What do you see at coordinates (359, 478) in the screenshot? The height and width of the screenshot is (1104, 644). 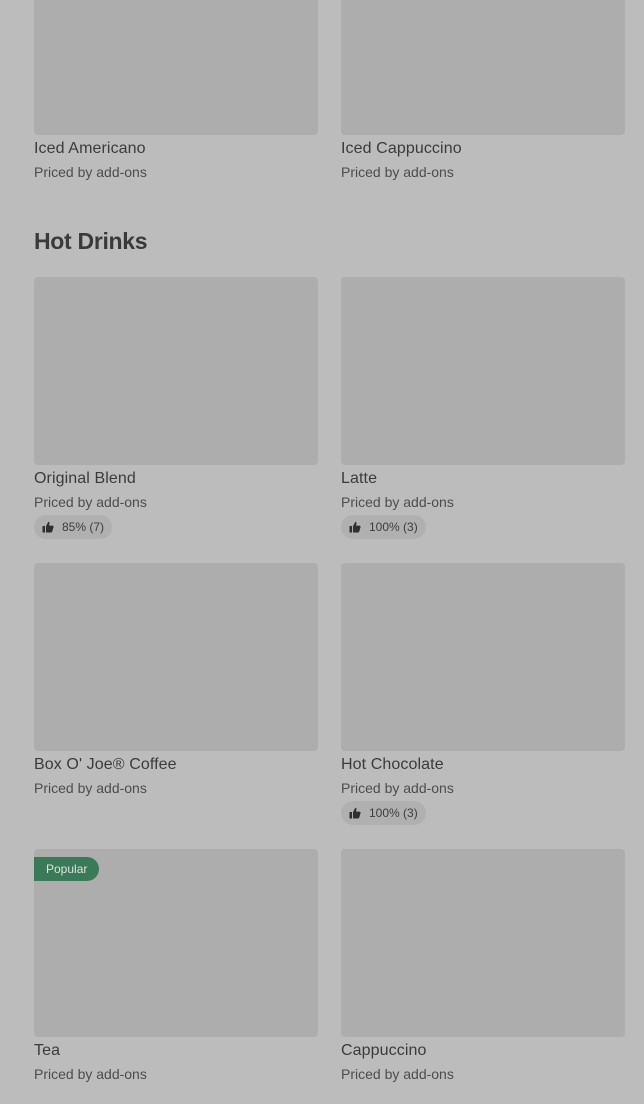 I see `item-name: Latte` at bounding box center [359, 478].